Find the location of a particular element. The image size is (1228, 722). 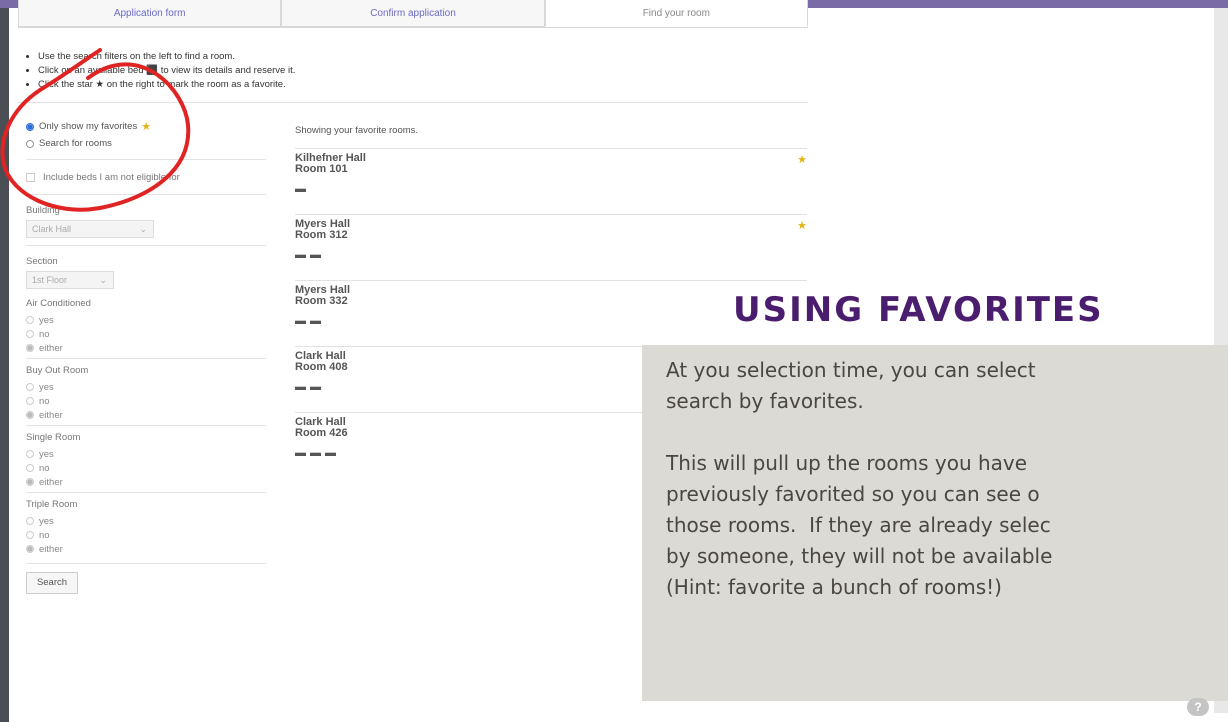

search-rooms-radio-label: Search for rooms is located at coordinates (75, 143).